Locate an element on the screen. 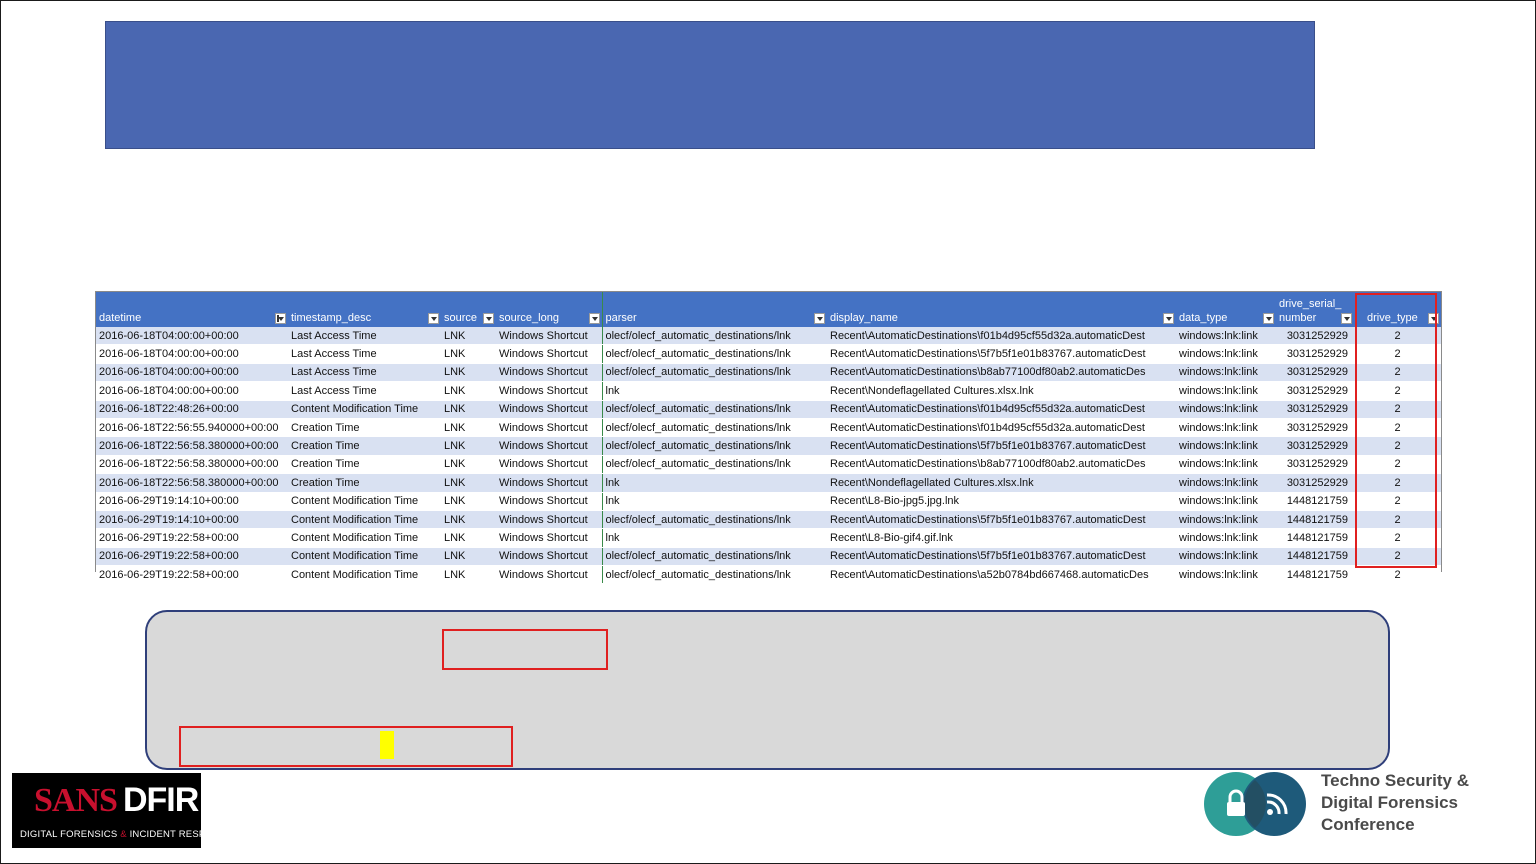 This screenshot has width=1536, height=864. column-header-display-name: display_name is located at coordinates (1001, 309).